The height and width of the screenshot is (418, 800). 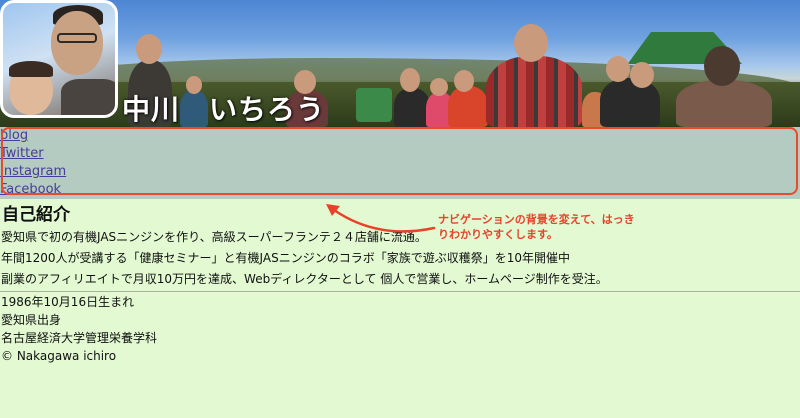 I want to click on avatar-glasses, so click(x=77, y=38).